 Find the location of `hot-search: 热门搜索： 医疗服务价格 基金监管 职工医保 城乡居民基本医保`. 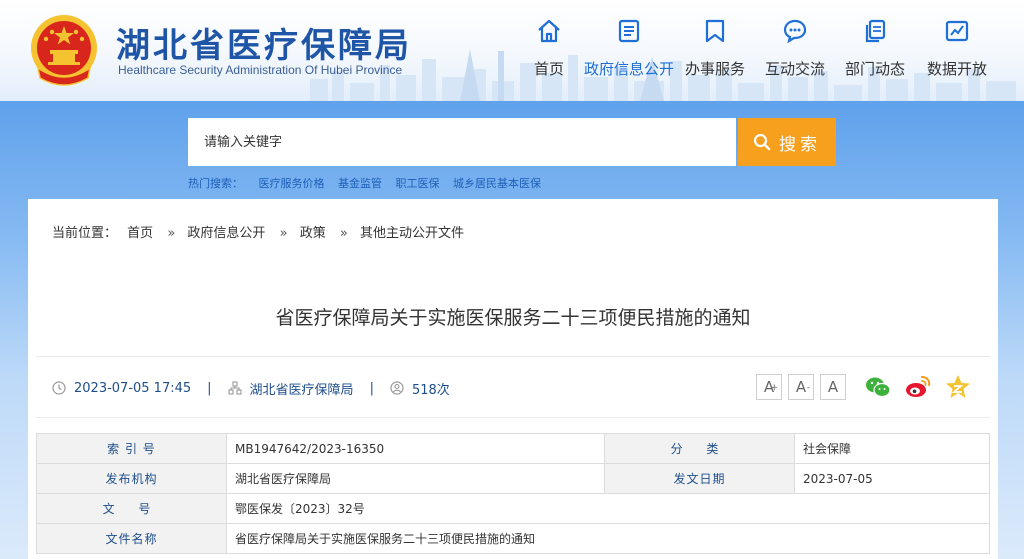

hot-search: 热门搜索： 医疗服务价格 基金监管 职工医保 城乡居民基本医保 is located at coordinates (369, 183).